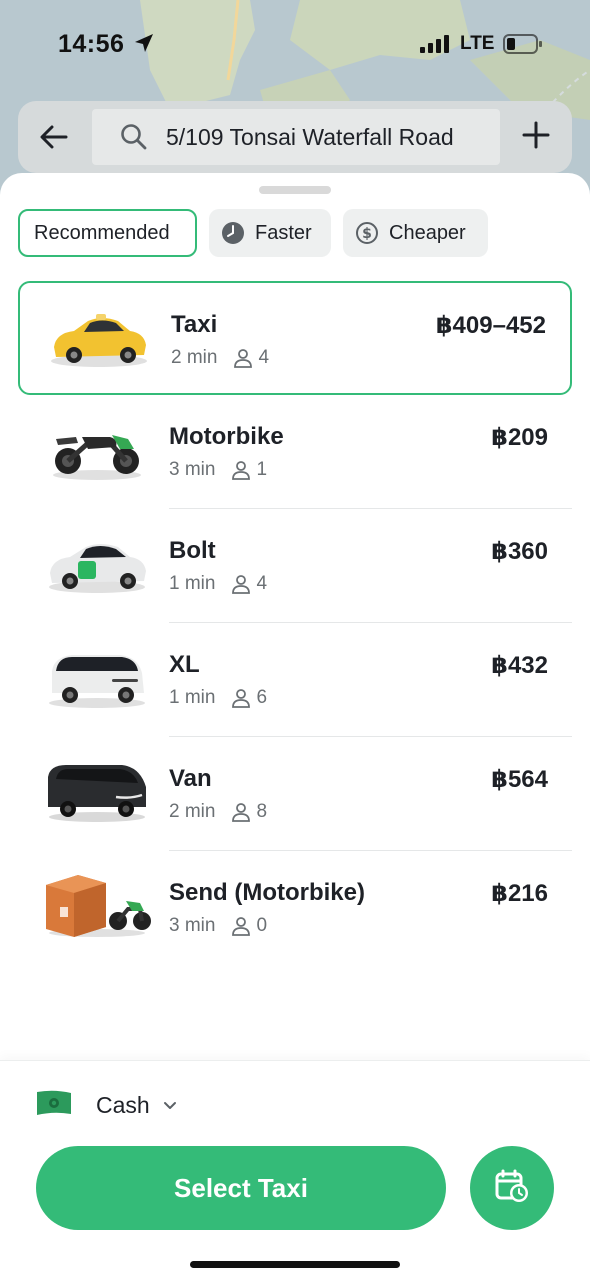 This screenshot has height=1280, width=590. Describe the element at coordinates (91, 44) in the screenshot. I see `status-time: 14:56` at that location.